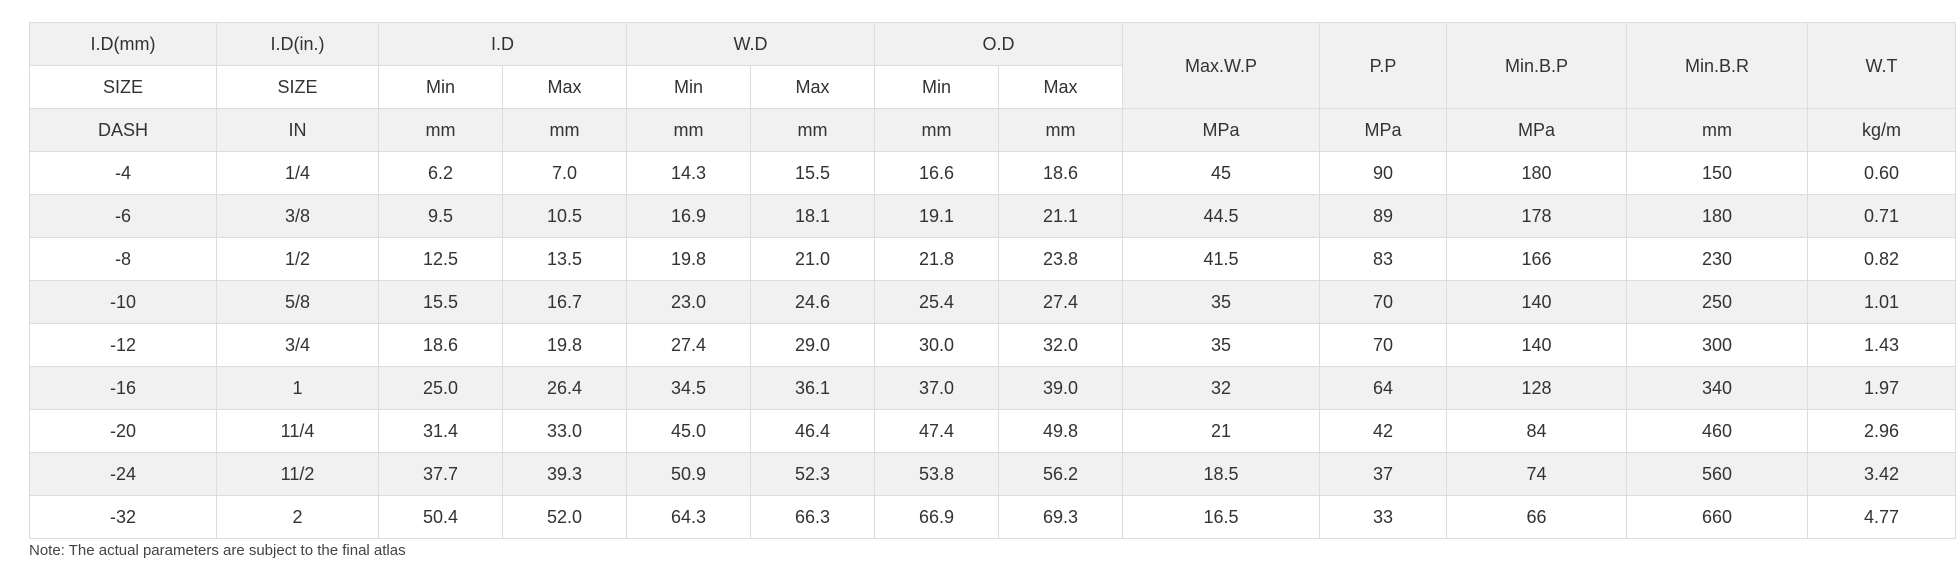 The height and width of the screenshot is (576, 1956). Describe the element at coordinates (1537, 517) in the screenshot. I see `table-cell: 66` at that location.